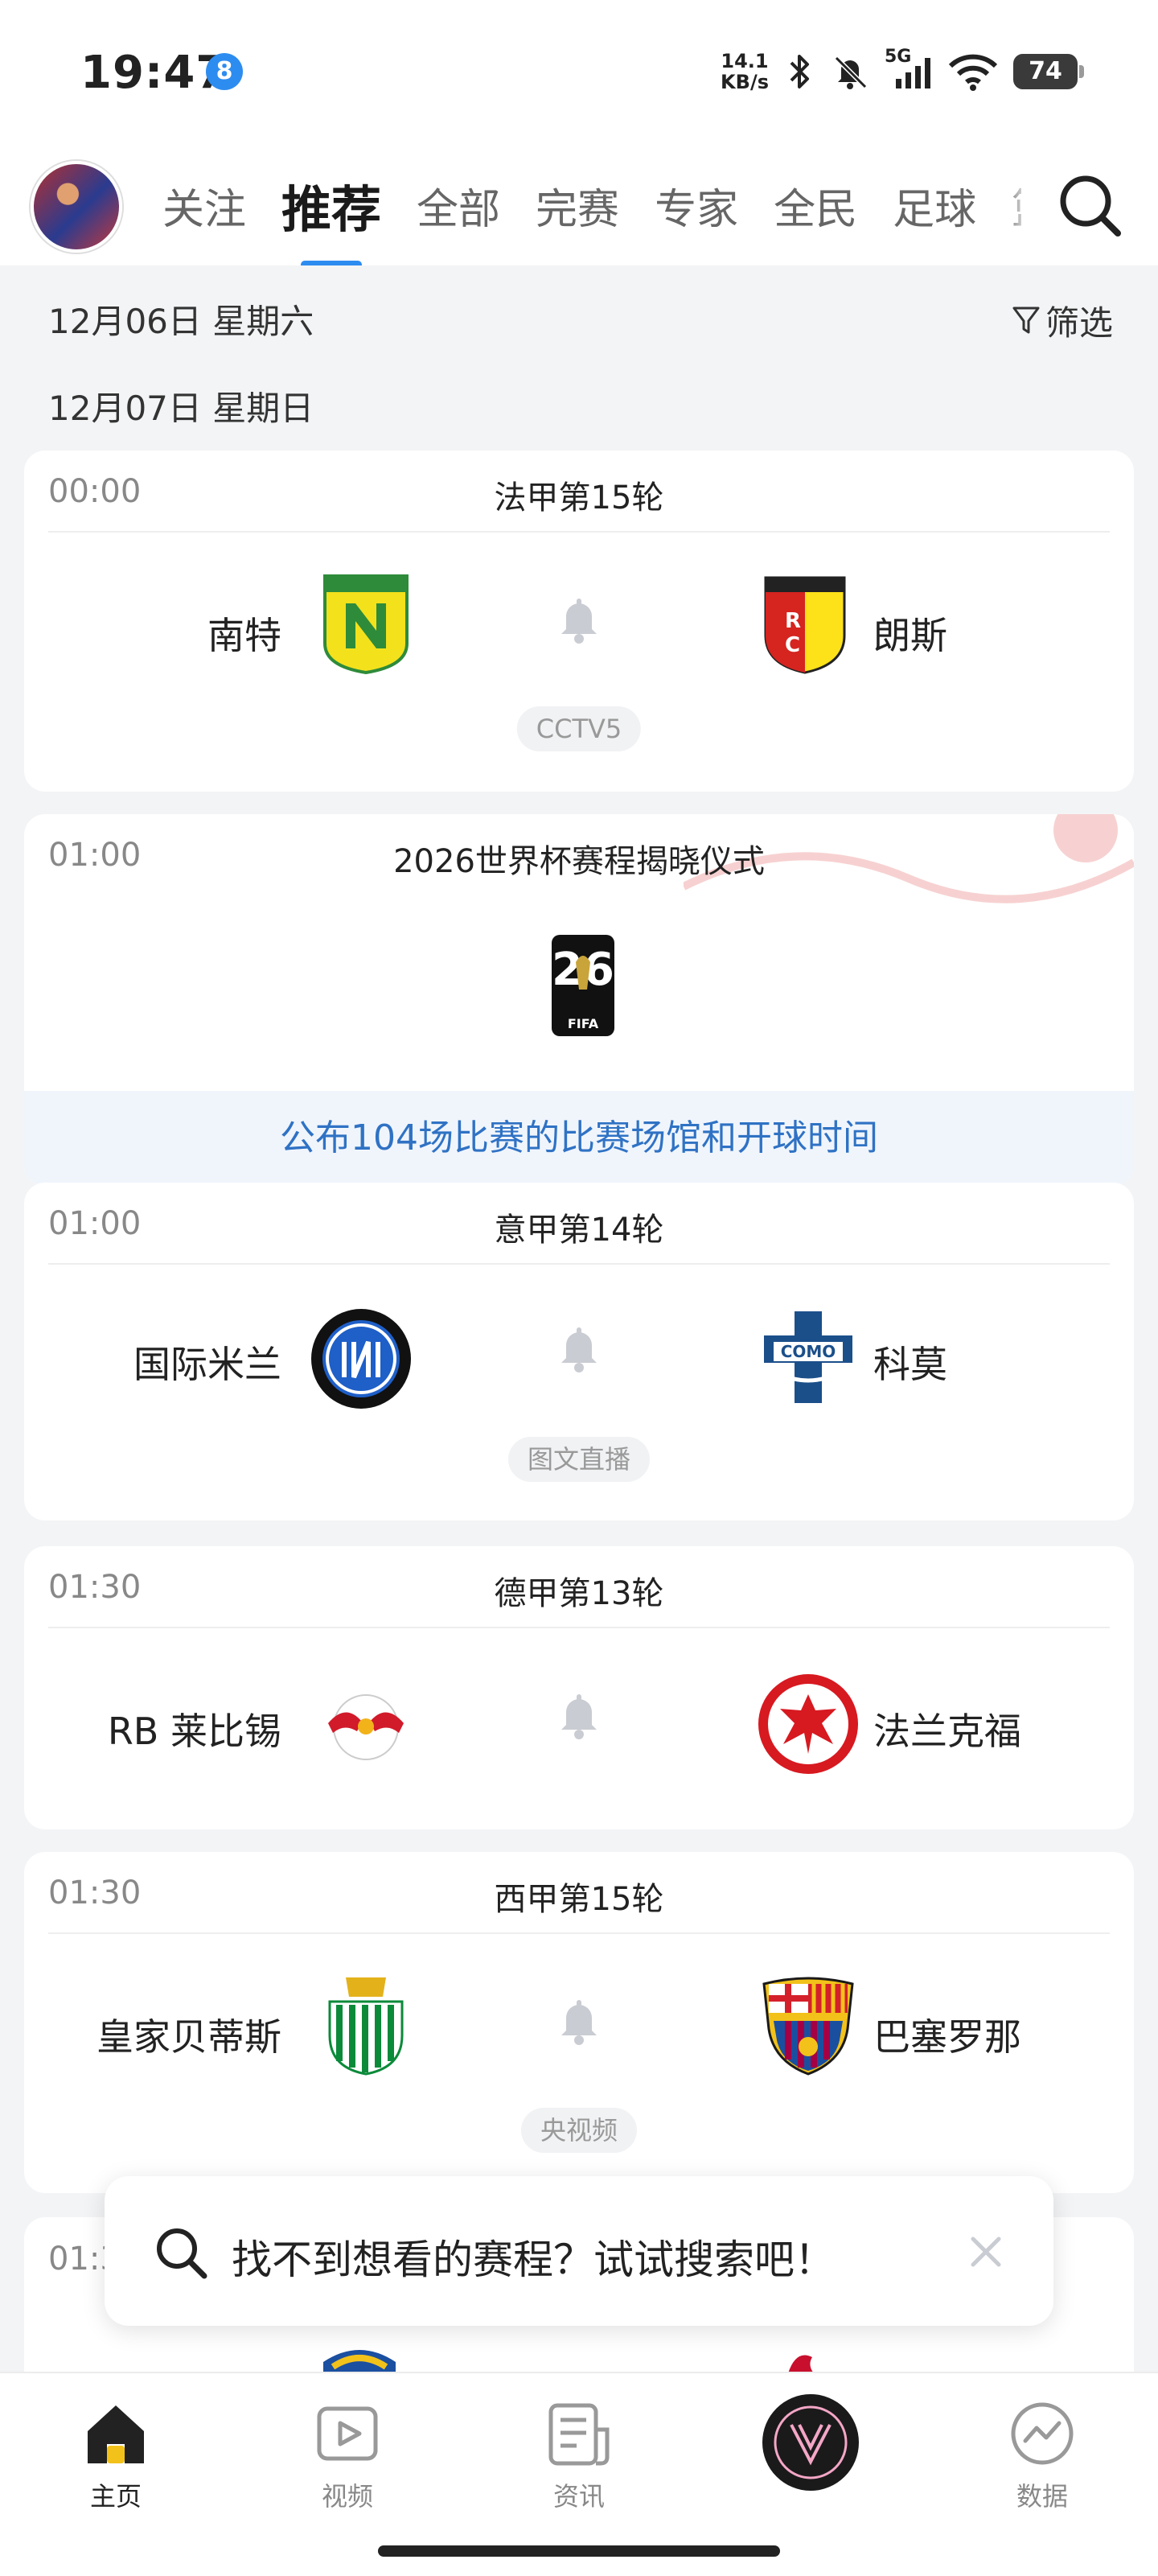  I want to click on broadcast-tag: 图文直播, so click(579, 1459).